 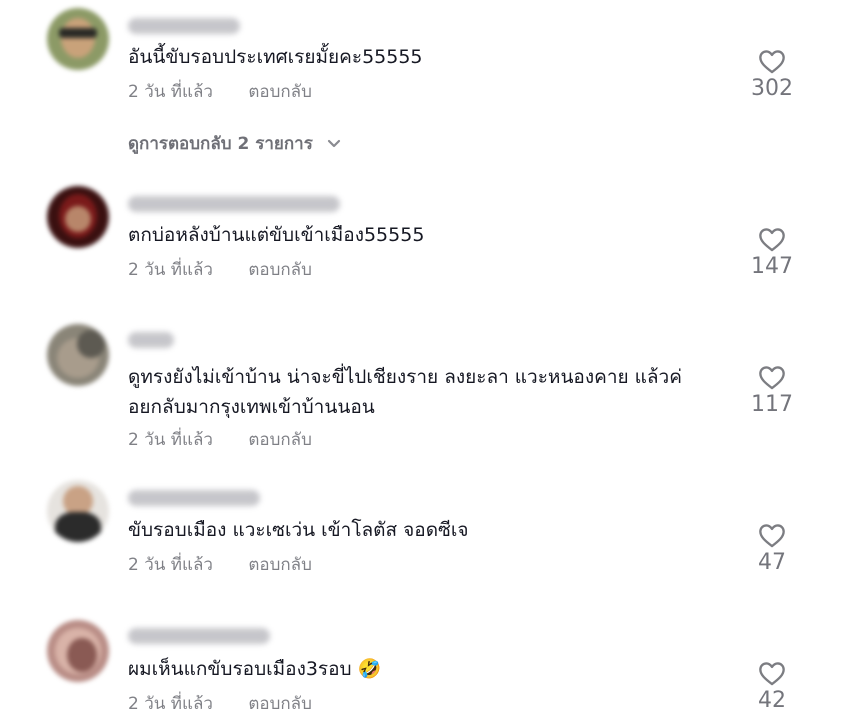 I want to click on view-replies-button: ดูการตอบกลับ 2 รายการ, so click(x=234, y=143).